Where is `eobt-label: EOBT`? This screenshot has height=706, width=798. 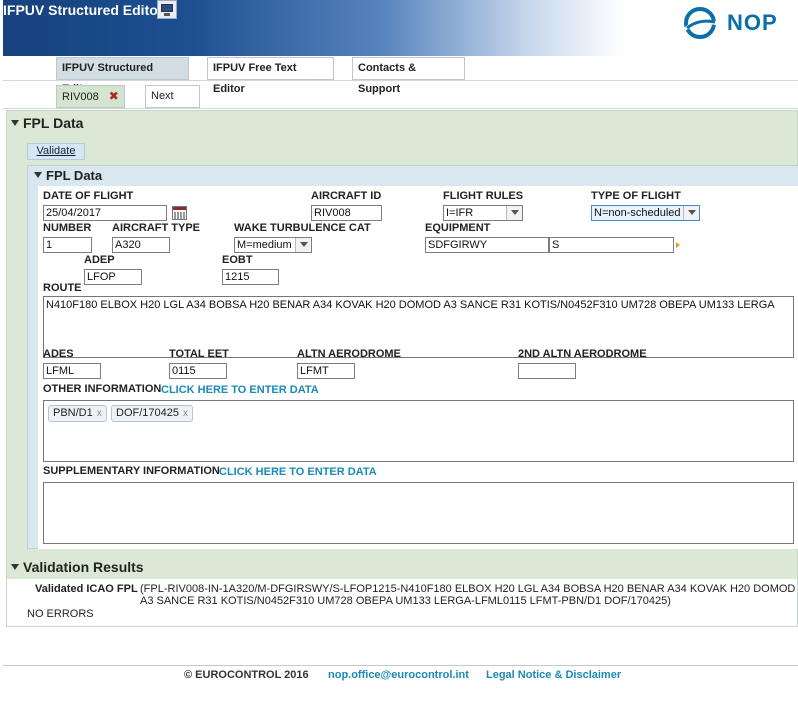
eobt-label: EOBT is located at coordinates (237, 260).